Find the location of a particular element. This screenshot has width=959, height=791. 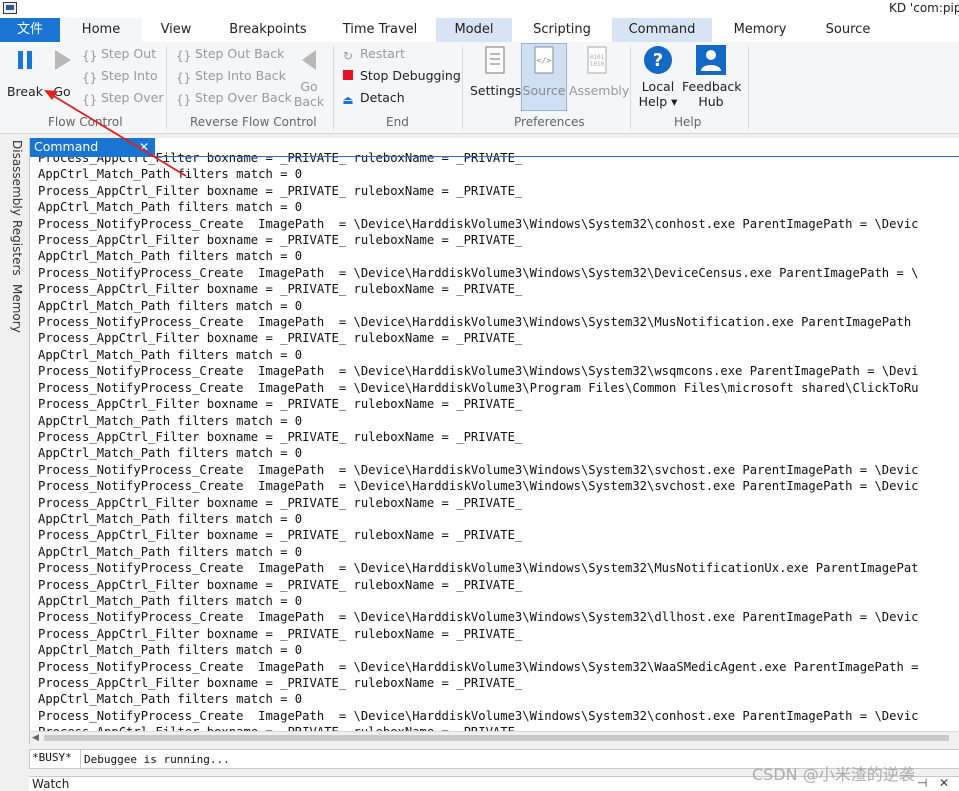

detach-button: ⏏ Detach is located at coordinates (373, 98).